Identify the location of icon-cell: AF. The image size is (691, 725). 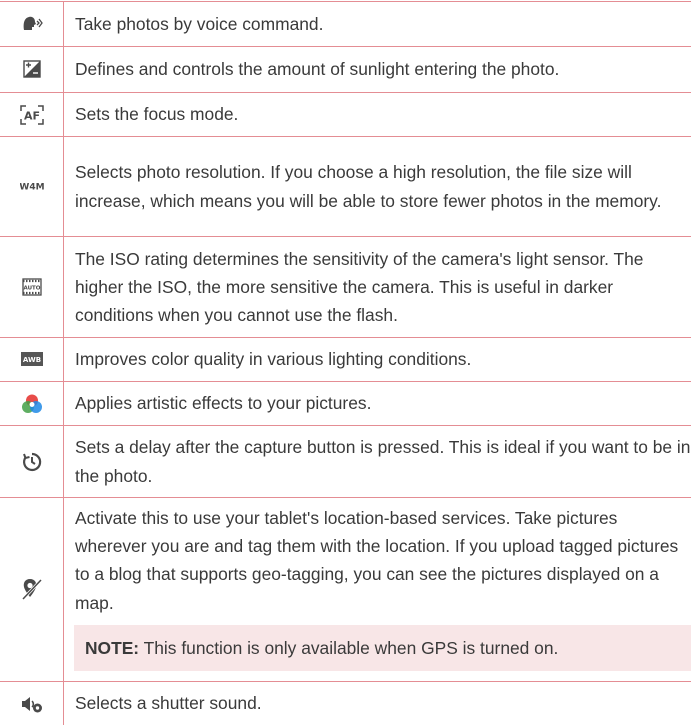
(32, 115).